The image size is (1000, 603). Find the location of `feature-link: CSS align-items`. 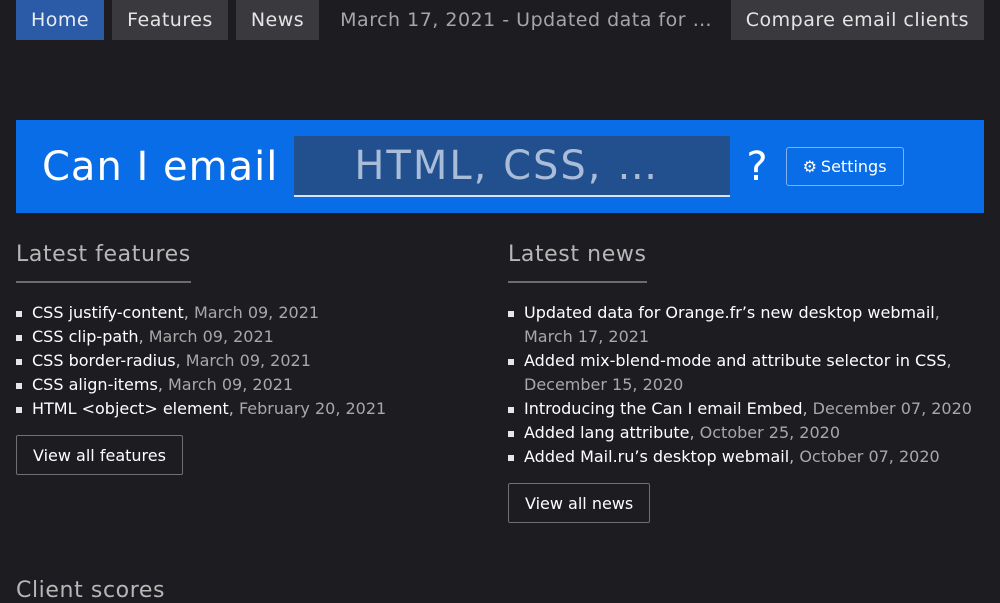

feature-link: CSS align-items is located at coordinates (95, 384).